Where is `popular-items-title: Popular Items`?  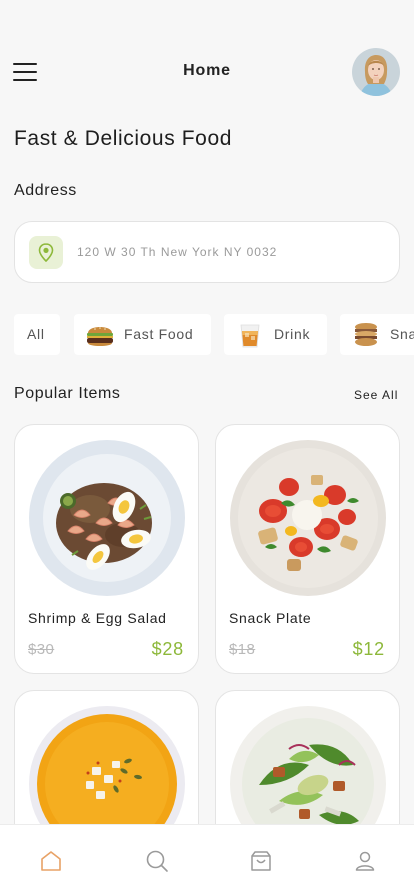 popular-items-title: Popular Items is located at coordinates (67, 393).